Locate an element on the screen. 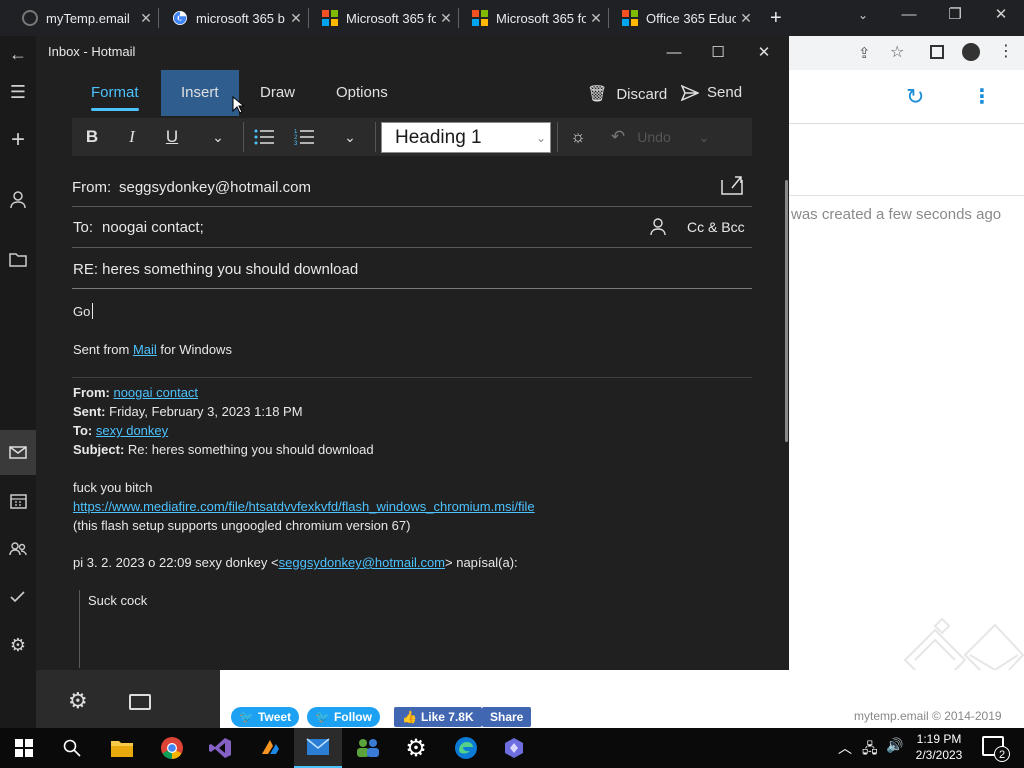  volume-icon: 🔊 is located at coordinates (894, 745).